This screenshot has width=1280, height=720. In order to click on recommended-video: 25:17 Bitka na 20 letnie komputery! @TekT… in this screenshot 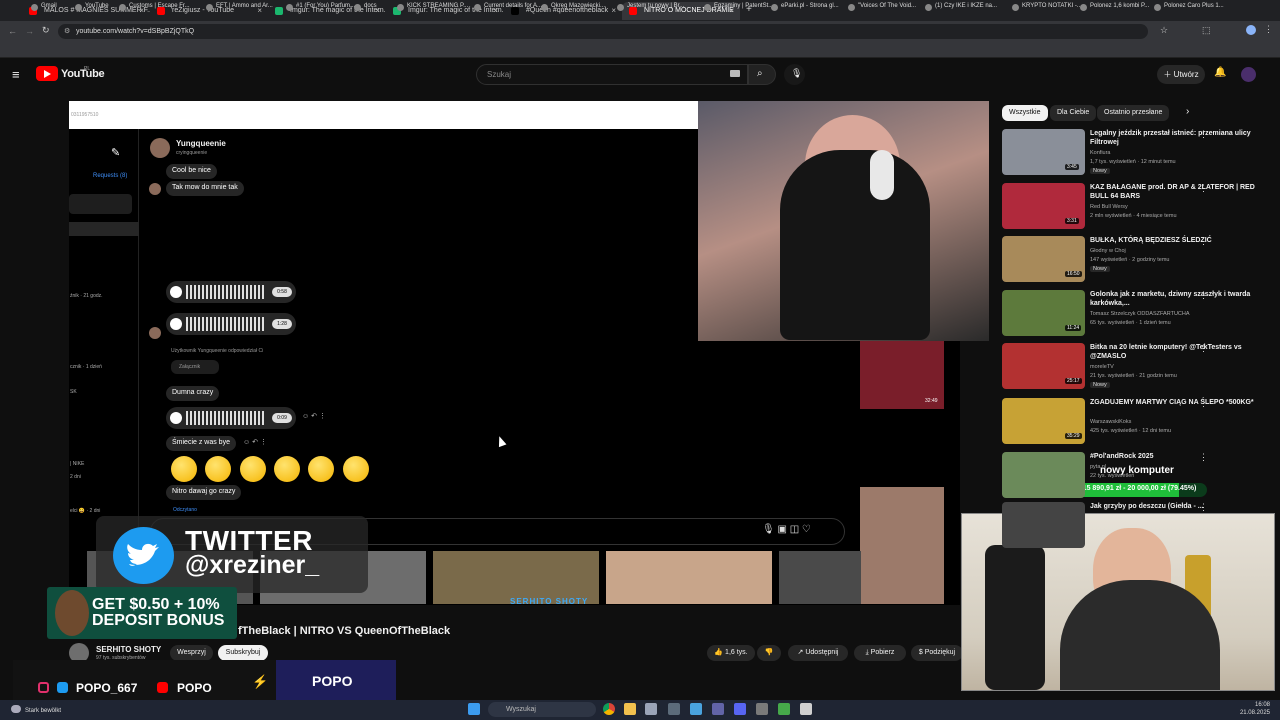, I will do `click(1137, 368)`.